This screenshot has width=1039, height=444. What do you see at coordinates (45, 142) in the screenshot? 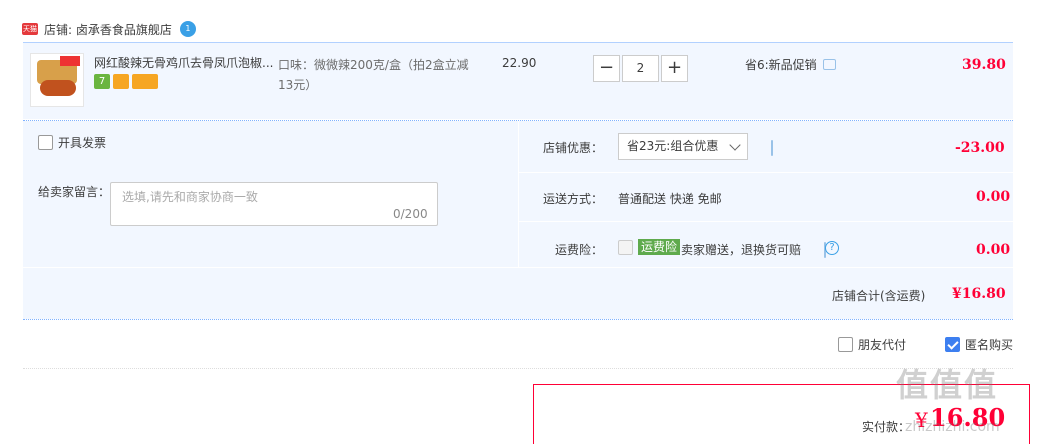
I see `invoice-checkbox` at bounding box center [45, 142].